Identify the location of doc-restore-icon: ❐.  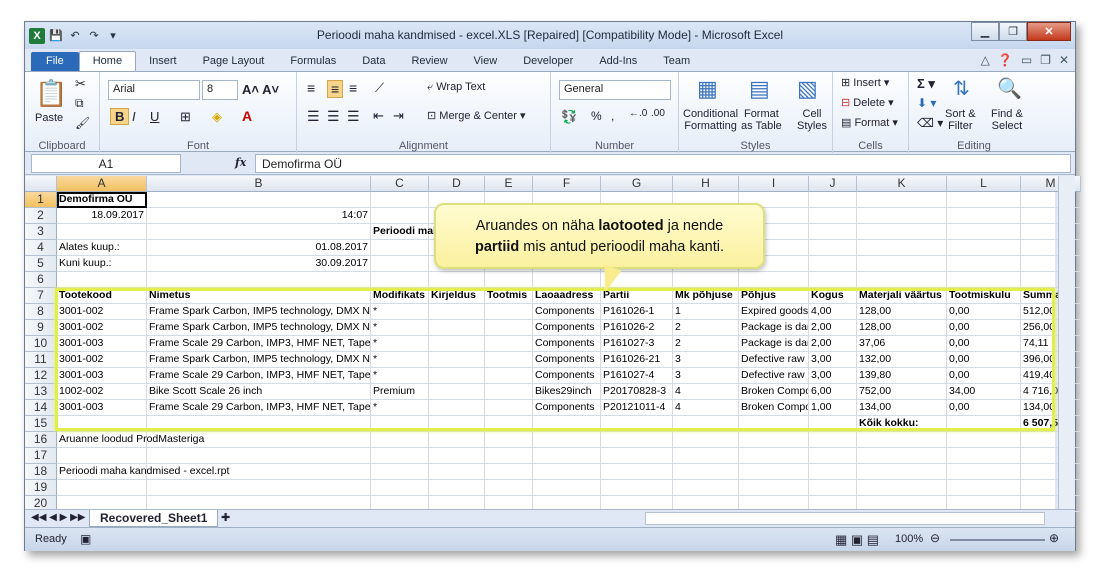
(1045, 60).